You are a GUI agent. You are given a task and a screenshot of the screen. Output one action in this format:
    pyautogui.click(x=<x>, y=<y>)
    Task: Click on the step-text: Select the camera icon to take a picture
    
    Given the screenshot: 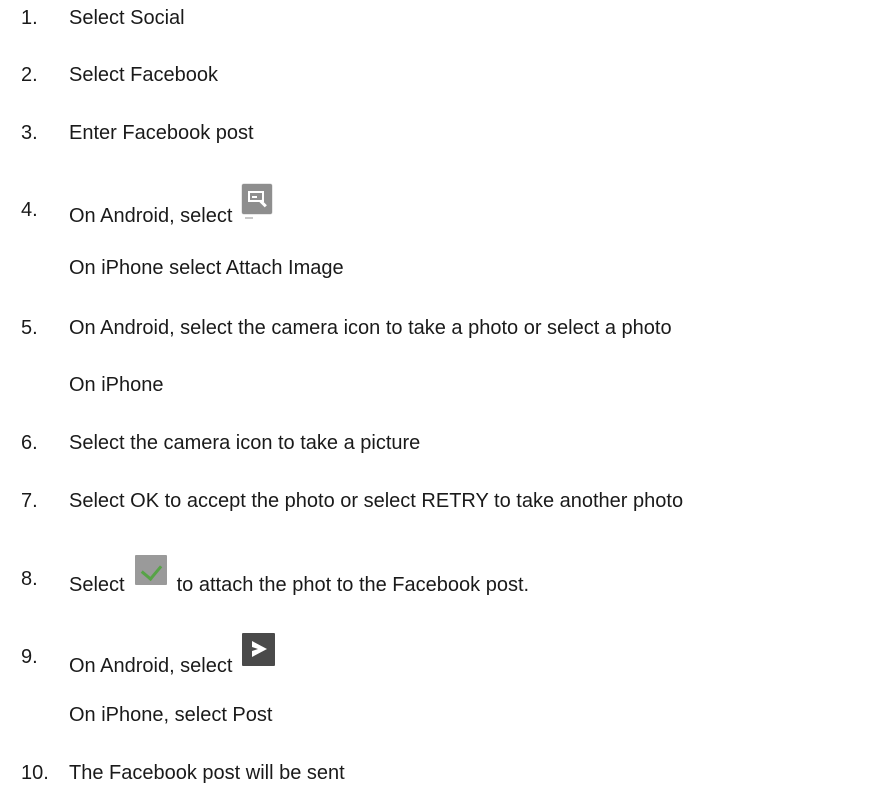 What is the action you would take?
    pyautogui.click(x=245, y=443)
    